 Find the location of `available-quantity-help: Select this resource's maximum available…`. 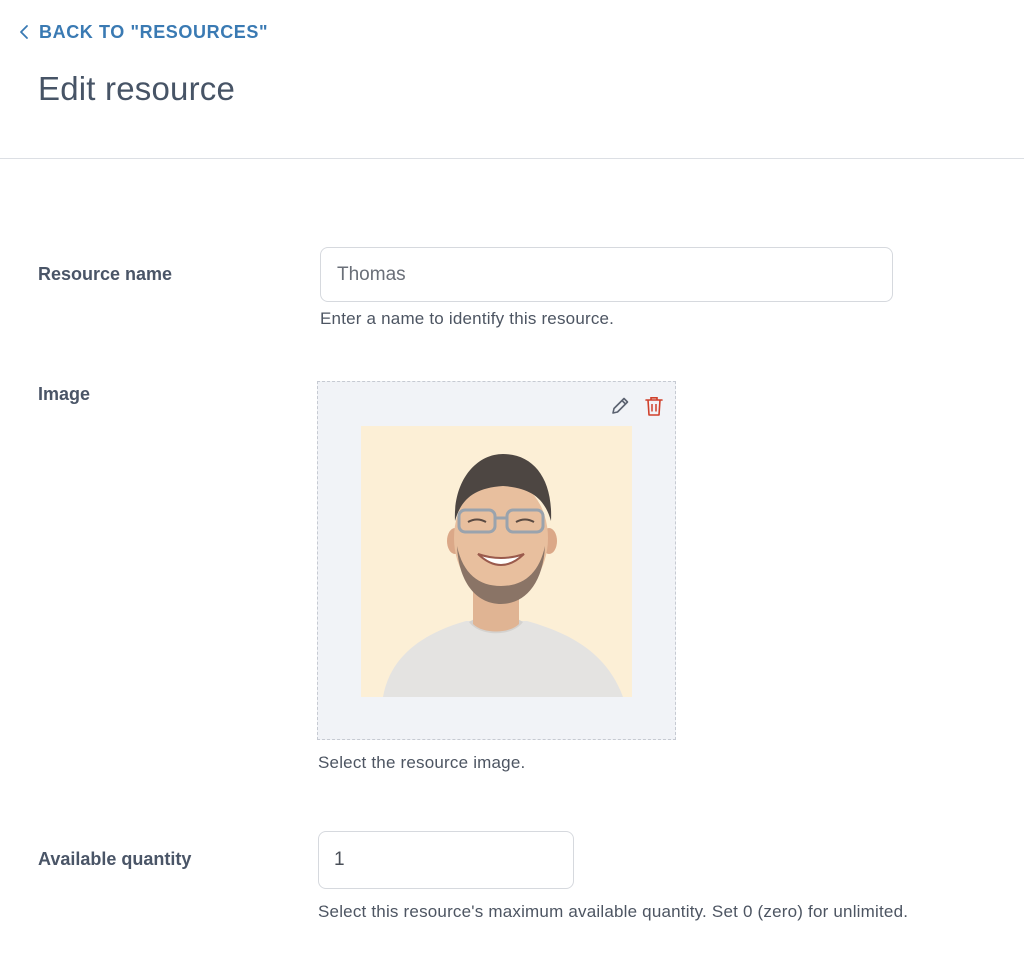

available-quantity-help: Select this resource's maximum available… is located at coordinates (613, 911).